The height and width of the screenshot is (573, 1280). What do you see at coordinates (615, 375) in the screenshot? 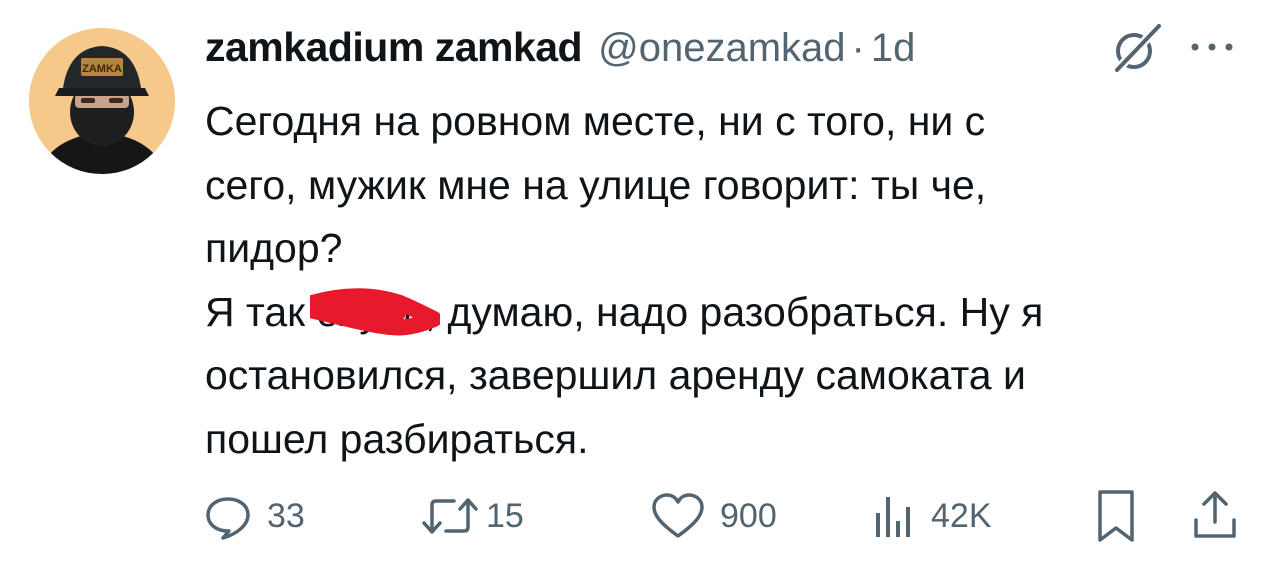
I see `tweet-line: остановился, завершил аренду самоката и` at bounding box center [615, 375].